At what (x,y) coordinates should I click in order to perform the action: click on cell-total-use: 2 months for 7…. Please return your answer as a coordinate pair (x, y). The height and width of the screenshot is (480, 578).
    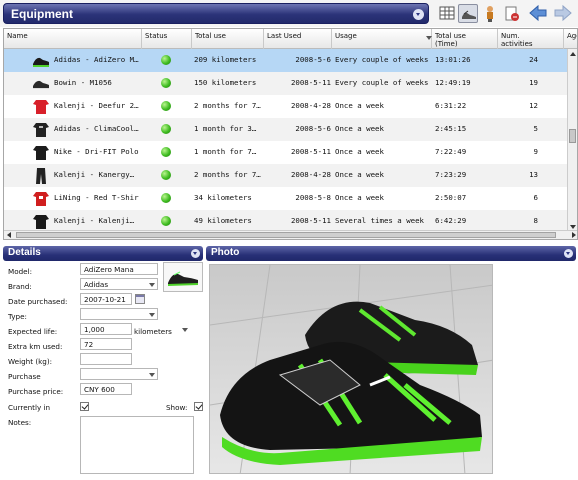
    Looking at the image, I should click on (227, 174).